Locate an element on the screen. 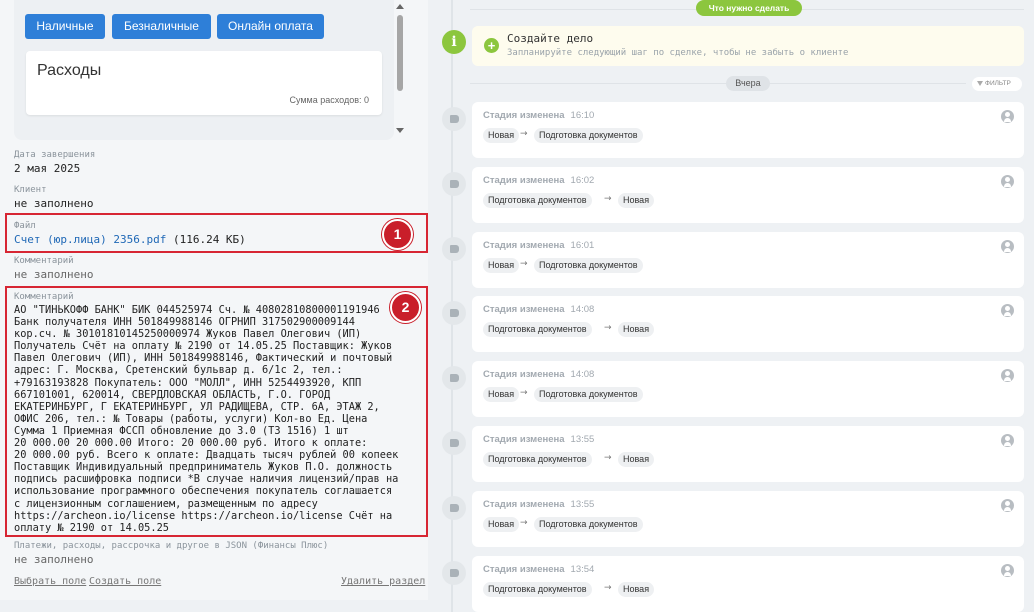 The height and width of the screenshot is (612, 1034). cashless-button: Безналичные is located at coordinates (161, 26).